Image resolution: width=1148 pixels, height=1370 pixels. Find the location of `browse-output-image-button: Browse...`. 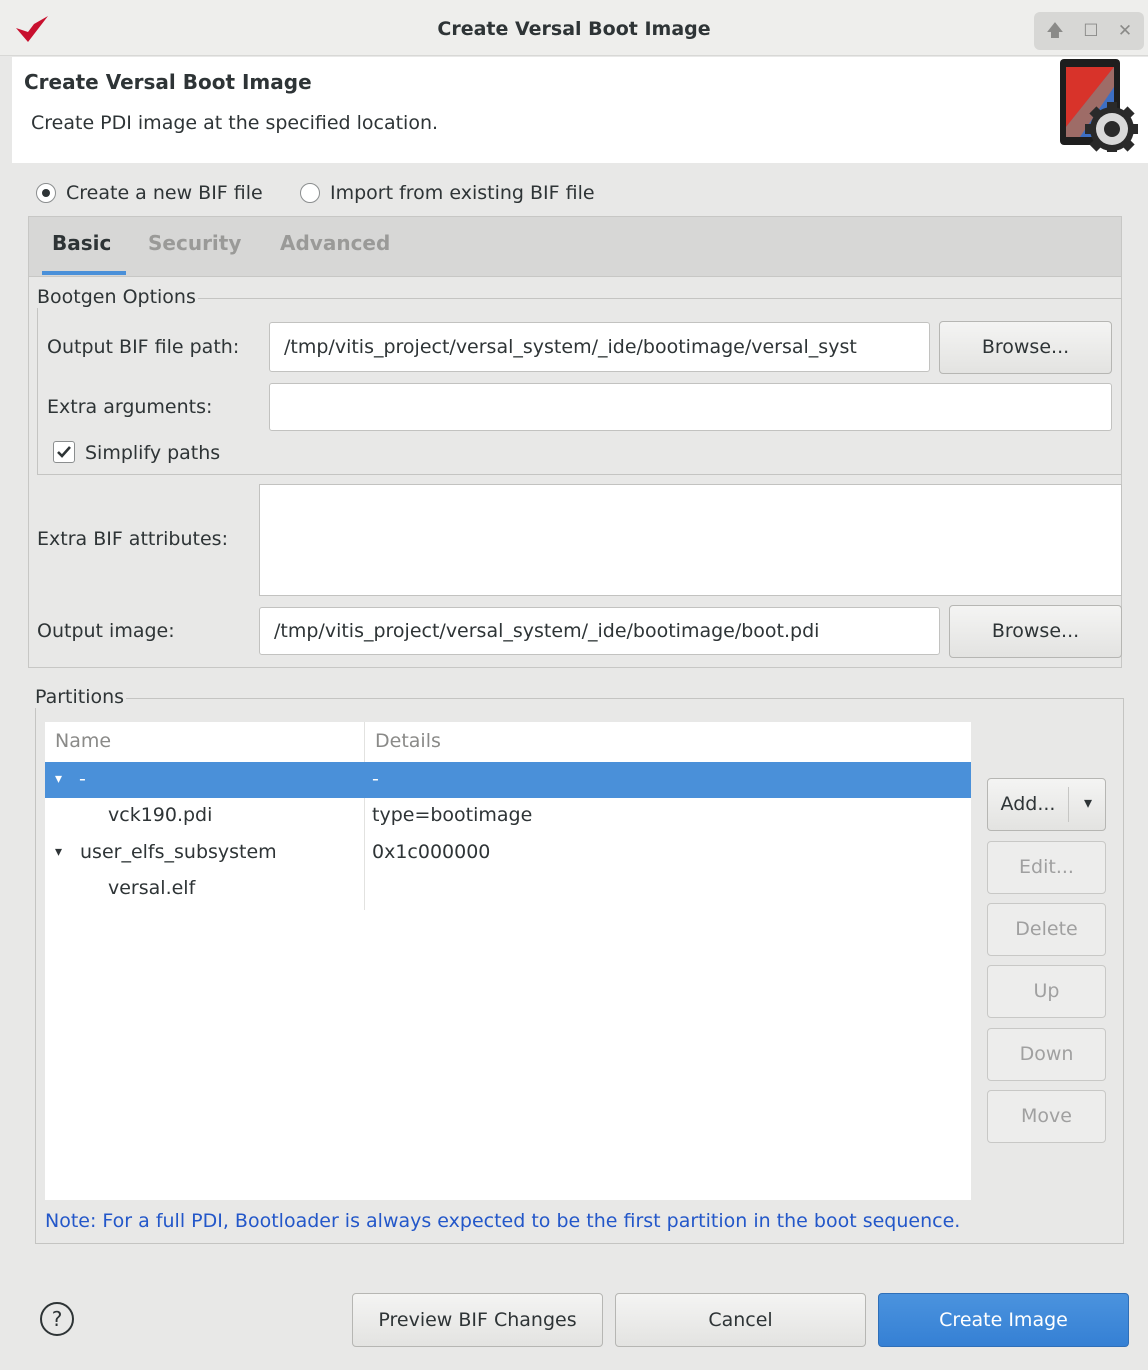

browse-output-image-button: Browse... is located at coordinates (1035, 631).